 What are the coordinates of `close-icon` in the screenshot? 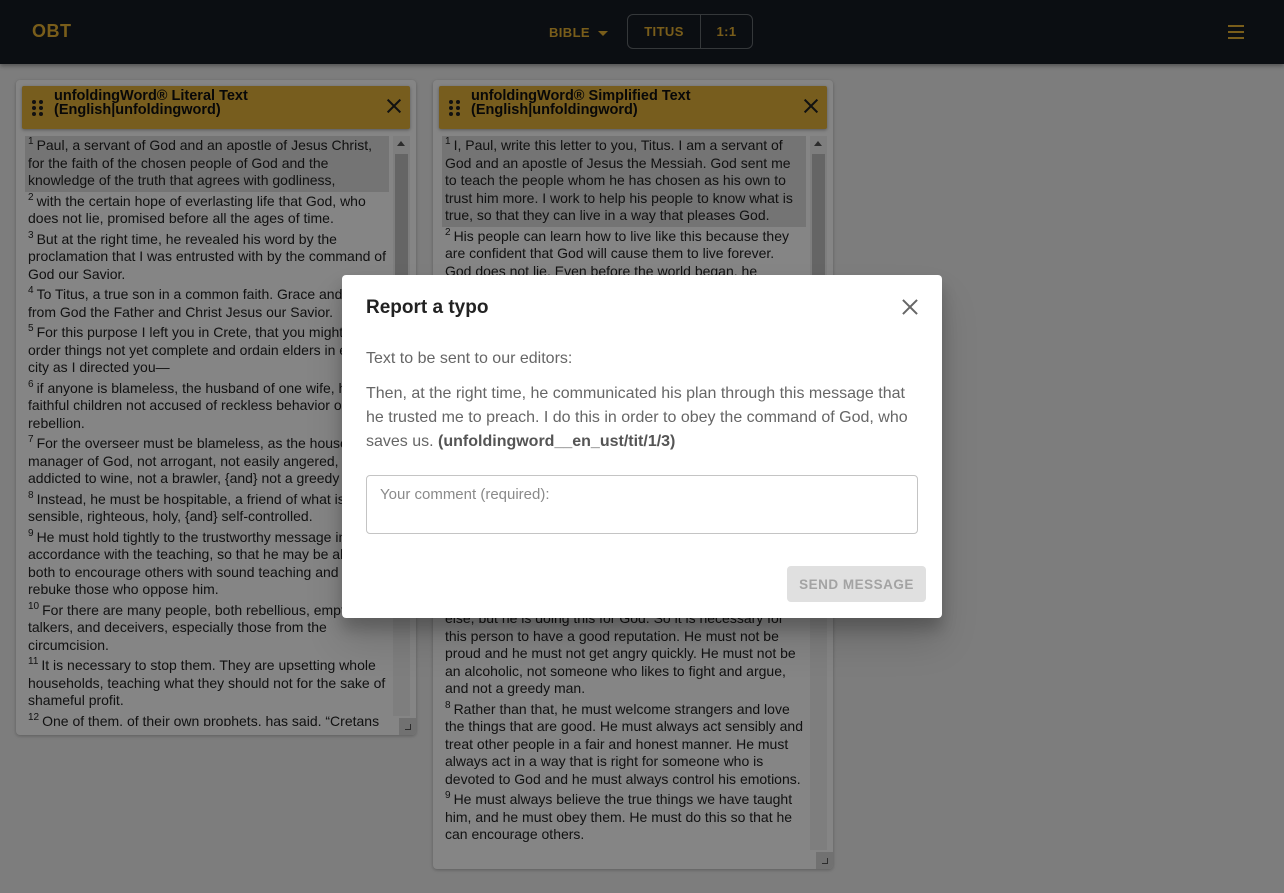 It's located at (910, 307).